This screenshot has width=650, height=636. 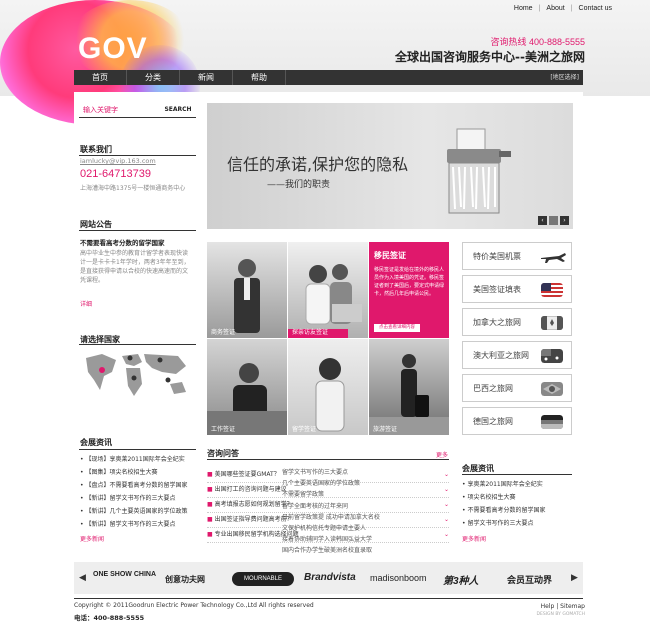 I want to click on brazil-link: 巴西之旅网, so click(x=517, y=388).